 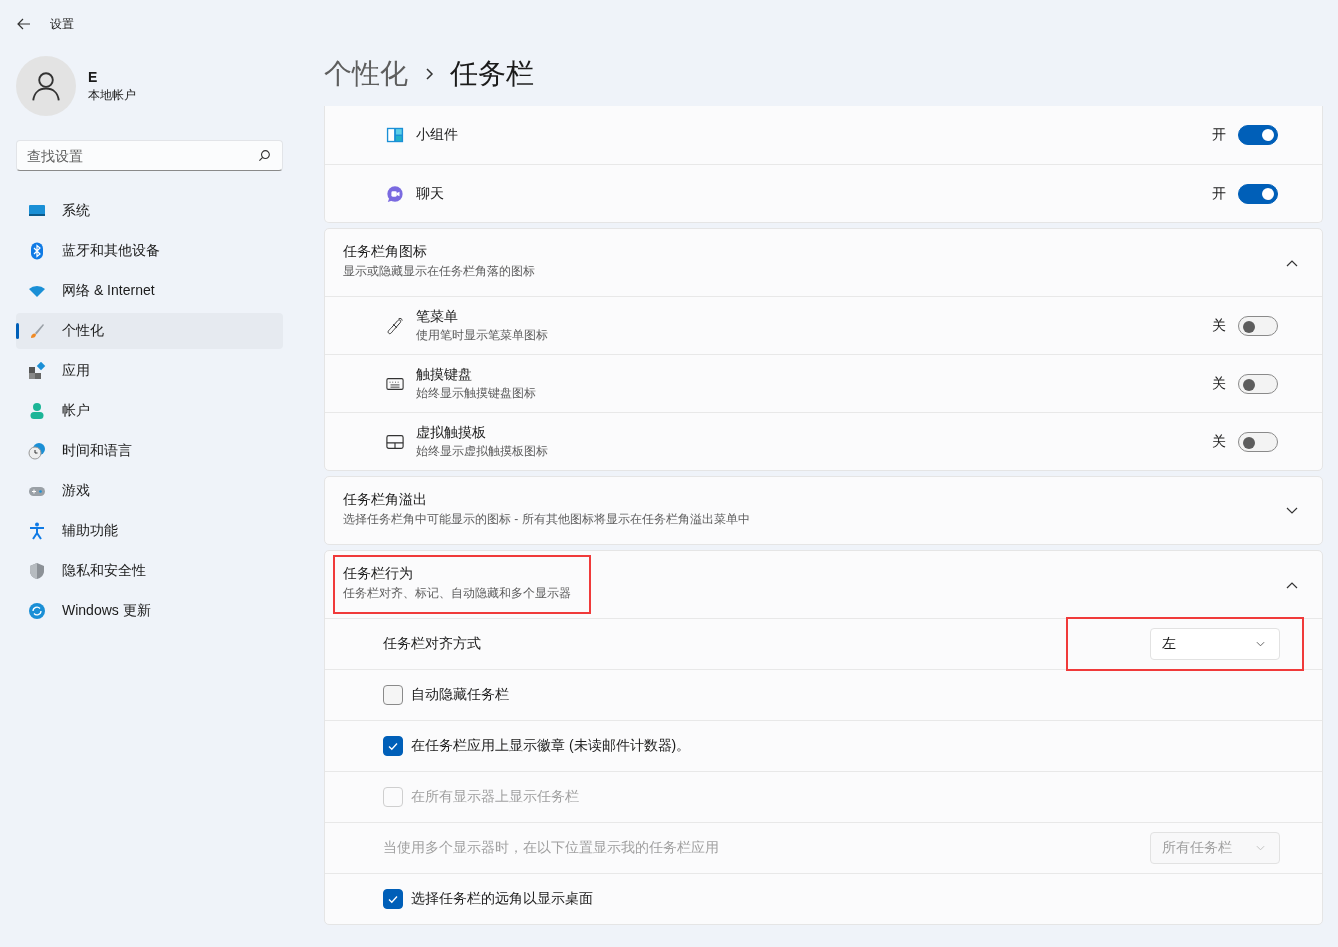 What do you see at coordinates (437, 135) in the screenshot?
I see `setting-label: 小组件` at bounding box center [437, 135].